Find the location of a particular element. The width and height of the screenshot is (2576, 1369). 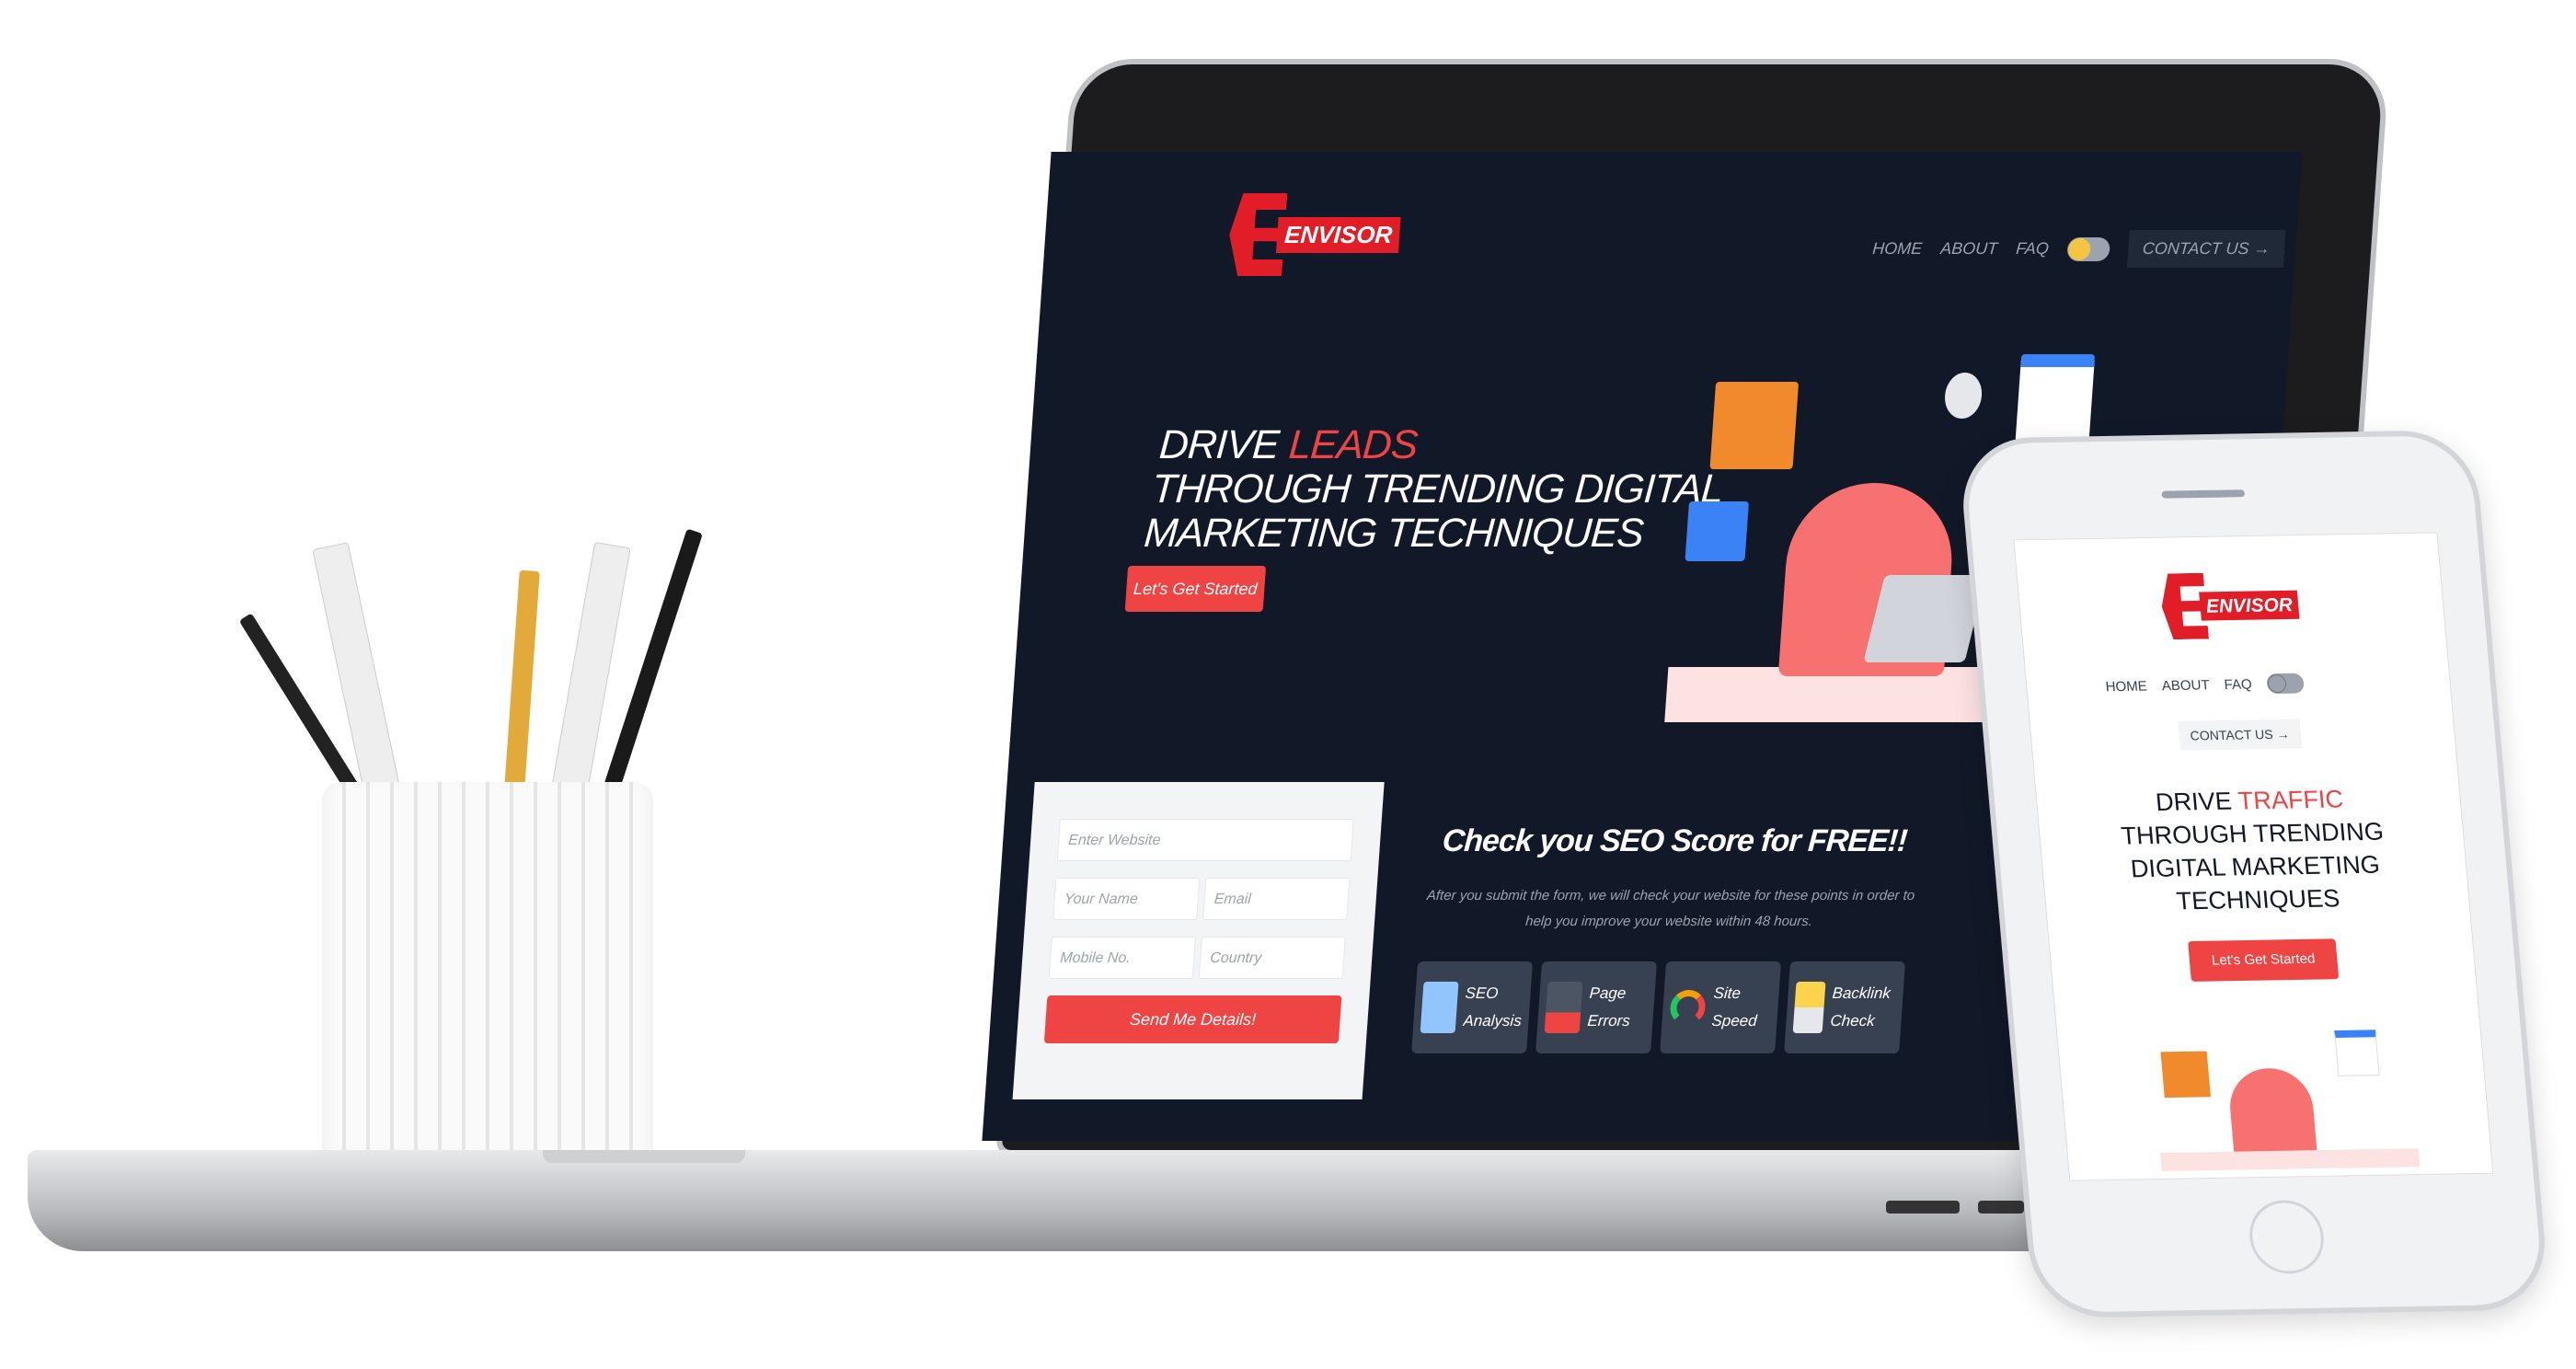

feature-label: Site is located at coordinates (1727, 993).